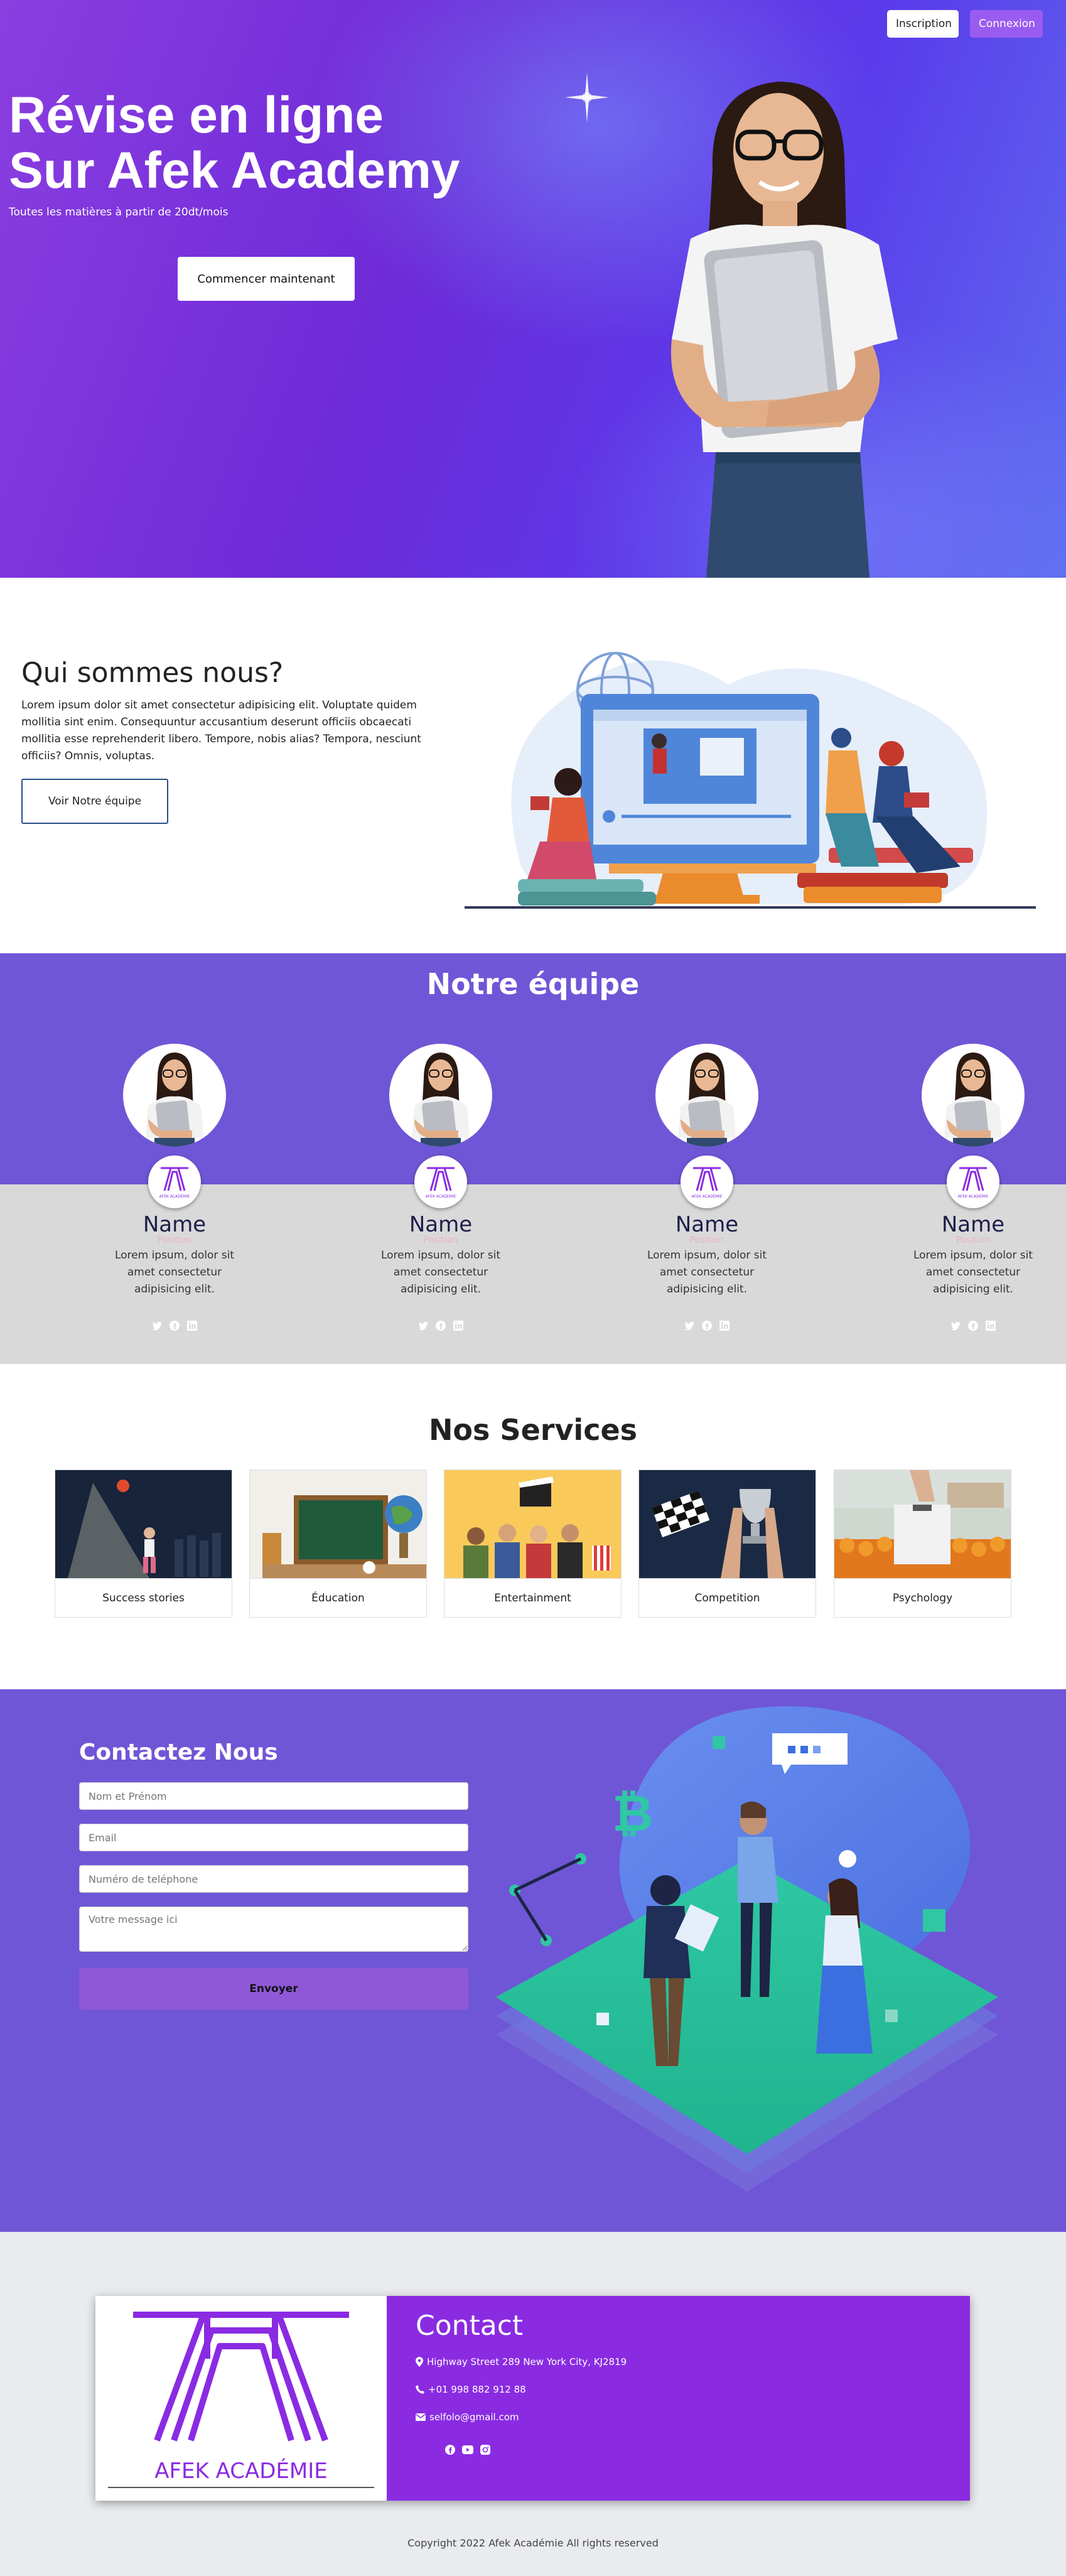 The image size is (1066, 2576). Describe the element at coordinates (922, 1524) in the screenshot. I see `psychology-image` at that location.